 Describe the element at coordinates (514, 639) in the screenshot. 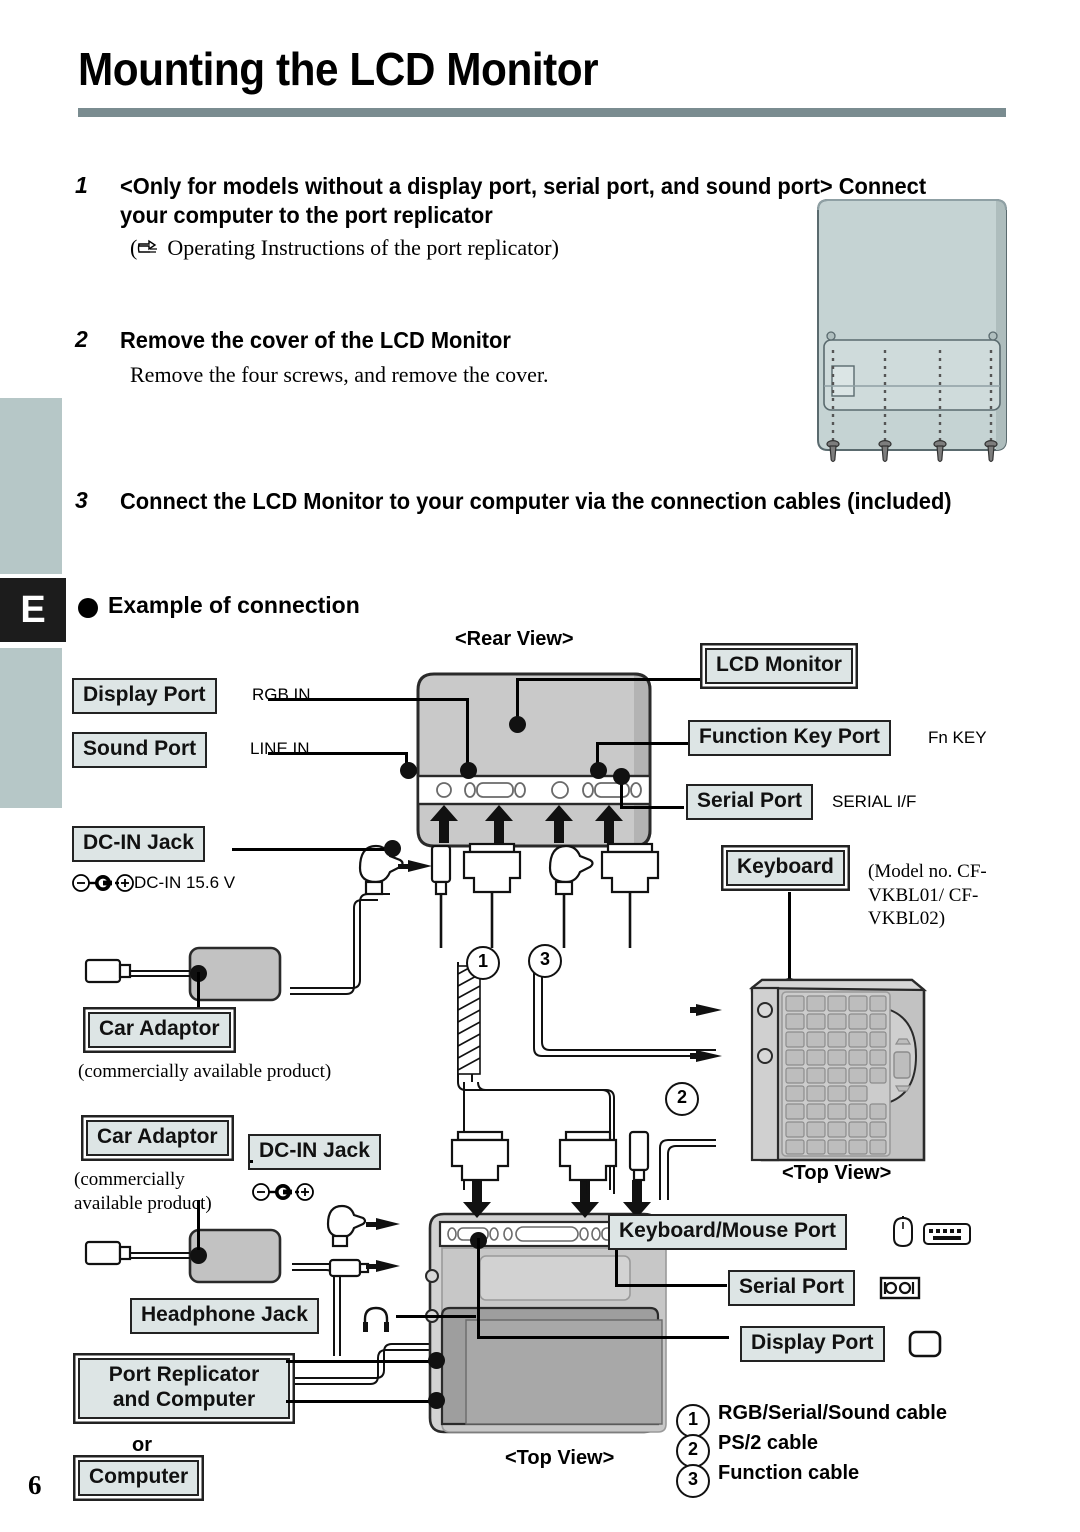

I see `rear-view-label: <Rear View>` at that location.